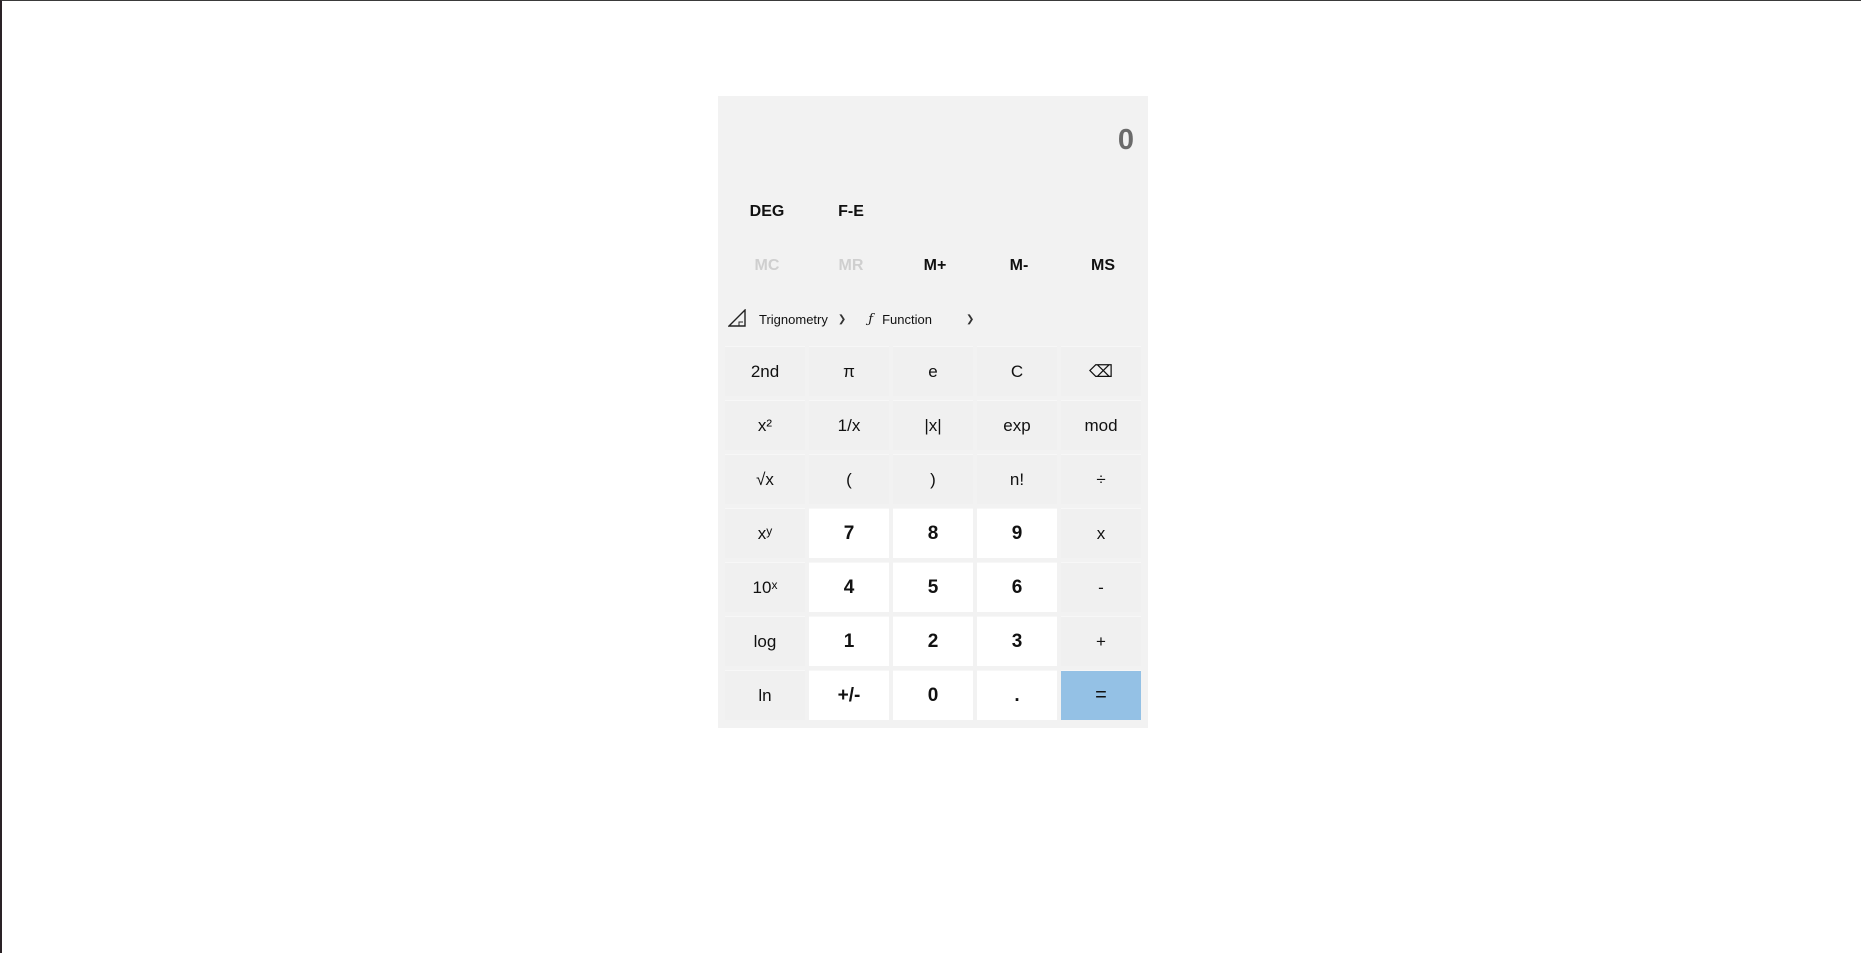 The width and height of the screenshot is (1861, 953). Describe the element at coordinates (1017, 425) in the screenshot. I see `exp-button: exp` at that location.